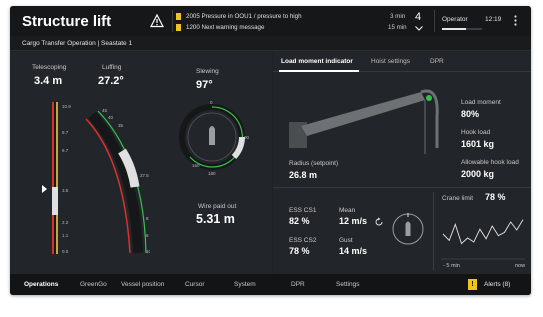  Describe the element at coordinates (299, 221) in the screenshot. I see `ess-cs1-value: 82 %` at that location.